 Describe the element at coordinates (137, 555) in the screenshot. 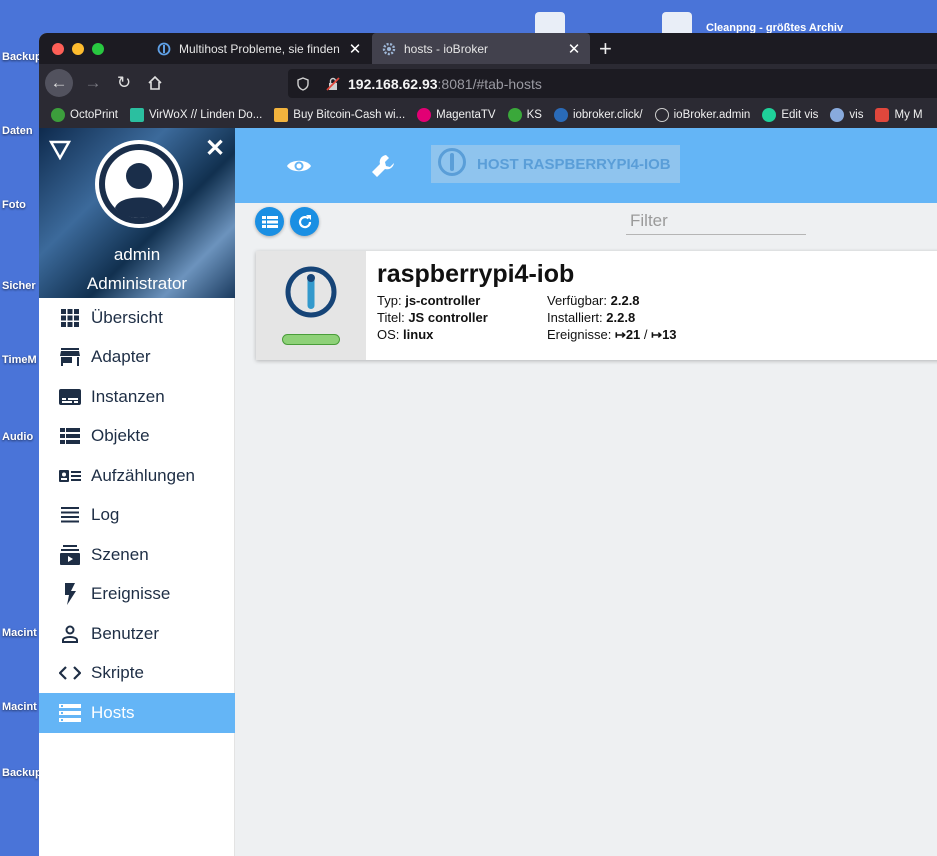

I see `sidebar-item-szenen: Szenen` at that location.